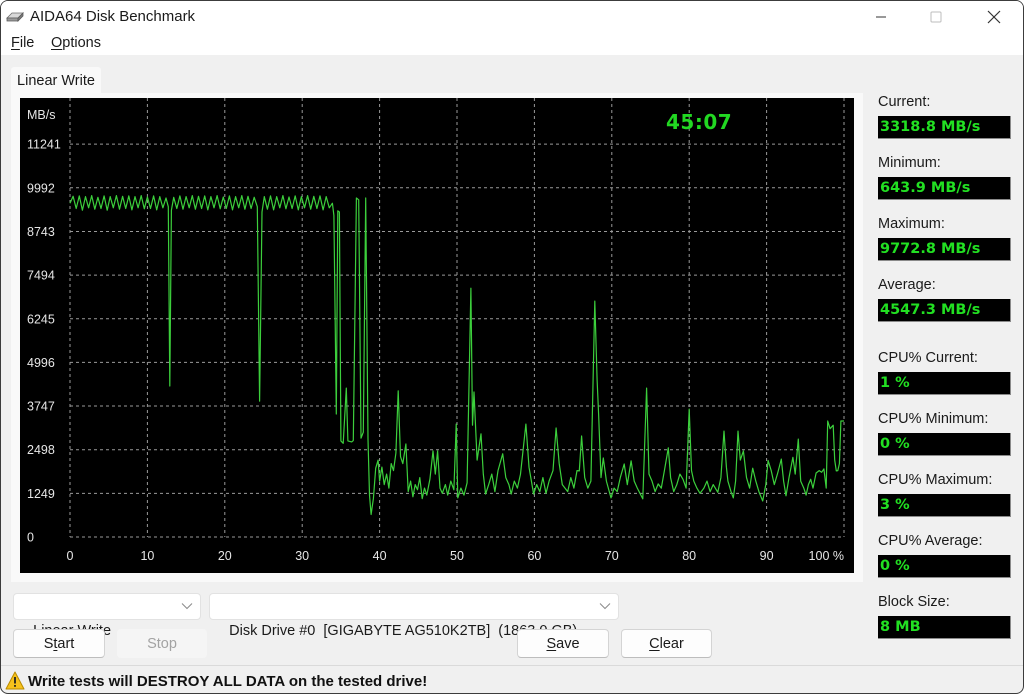 The width and height of the screenshot is (1024, 694). Describe the element at coordinates (113, 16) in the screenshot. I see `window-title: AIDA64 Disk Benchmark` at that location.